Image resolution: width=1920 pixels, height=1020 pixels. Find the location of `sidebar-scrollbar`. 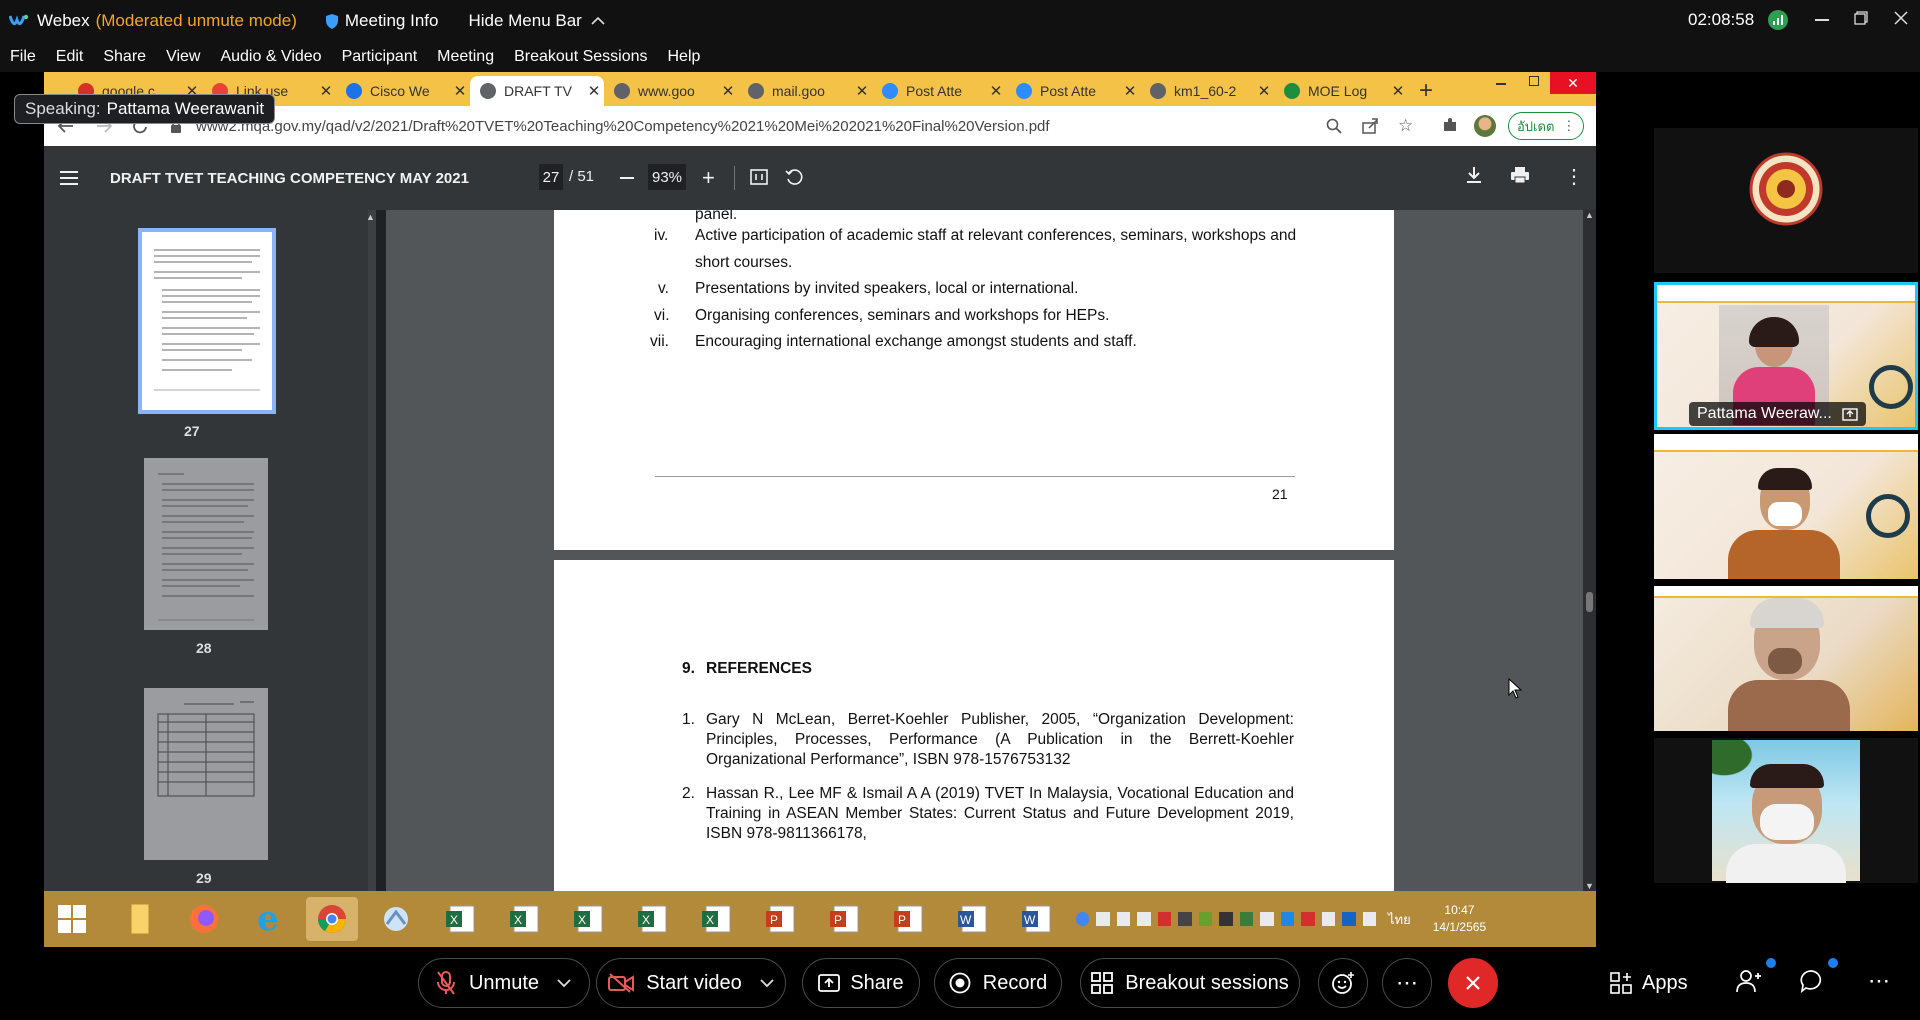

sidebar-scrollbar is located at coordinates (372, 550).